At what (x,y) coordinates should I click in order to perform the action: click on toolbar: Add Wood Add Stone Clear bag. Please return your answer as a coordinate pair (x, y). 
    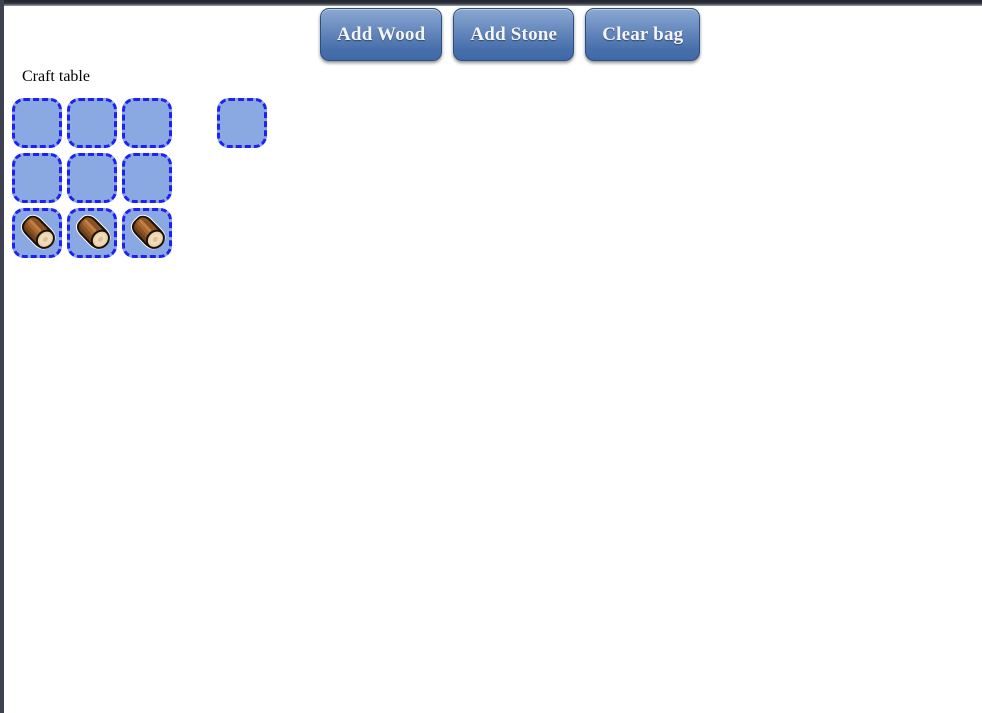
    Looking at the image, I should click on (510, 34).